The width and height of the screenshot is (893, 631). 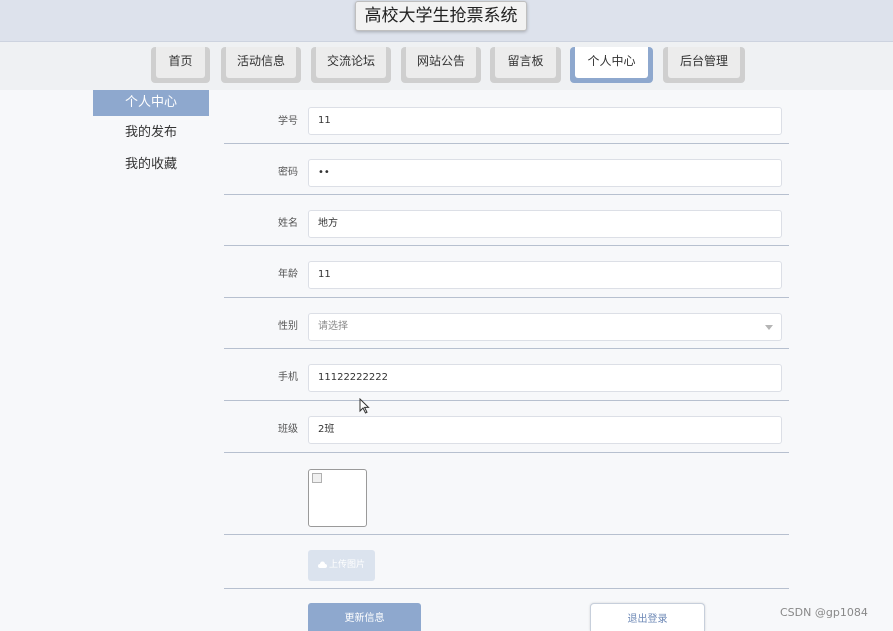 What do you see at coordinates (441, 16) in the screenshot?
I see `site-title: 高校大学生抢票系统` at bounding box center [441, 16].